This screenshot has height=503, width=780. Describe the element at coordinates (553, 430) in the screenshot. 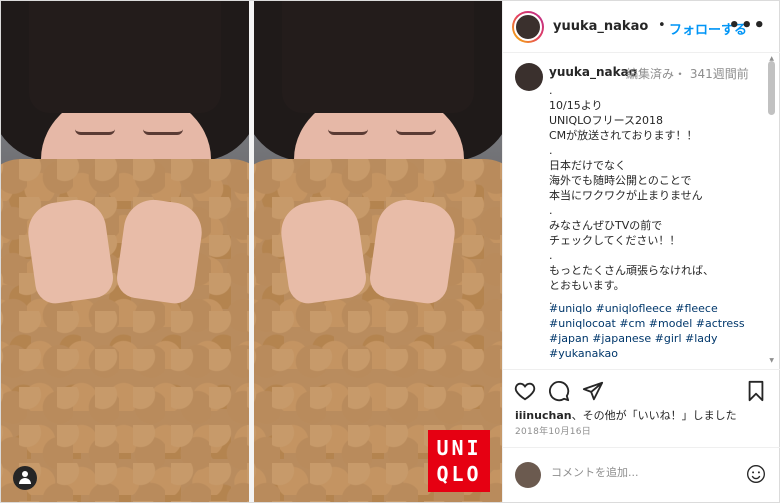

I see `post-date: 2018年10月16日` at that location.